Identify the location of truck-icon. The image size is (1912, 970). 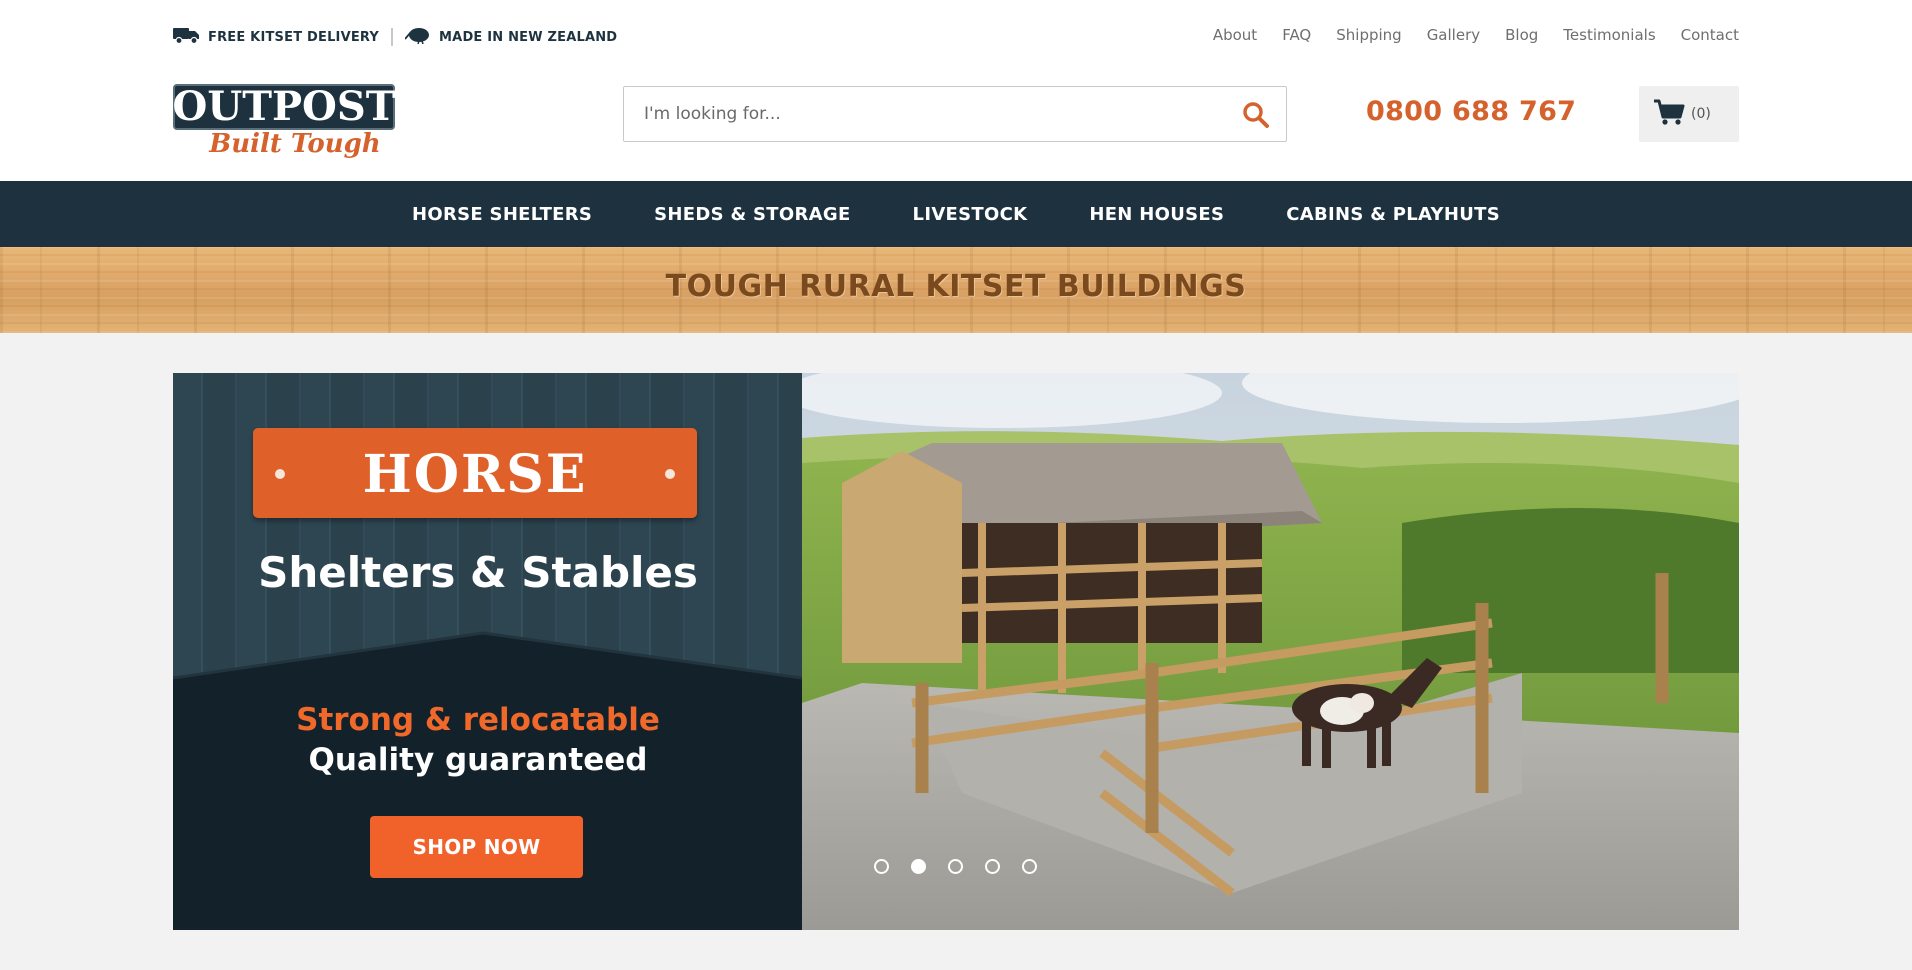
(186, 37).